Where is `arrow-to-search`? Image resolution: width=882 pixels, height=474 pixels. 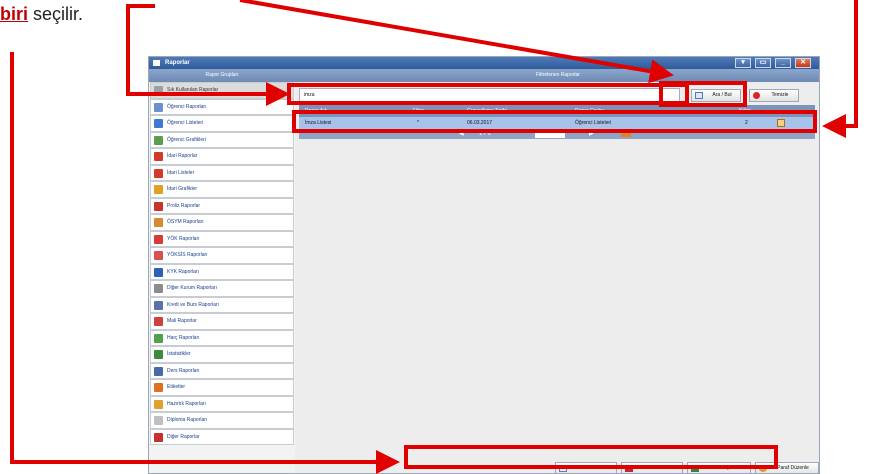
arrow-to-search is located at coordinates (208, 55).